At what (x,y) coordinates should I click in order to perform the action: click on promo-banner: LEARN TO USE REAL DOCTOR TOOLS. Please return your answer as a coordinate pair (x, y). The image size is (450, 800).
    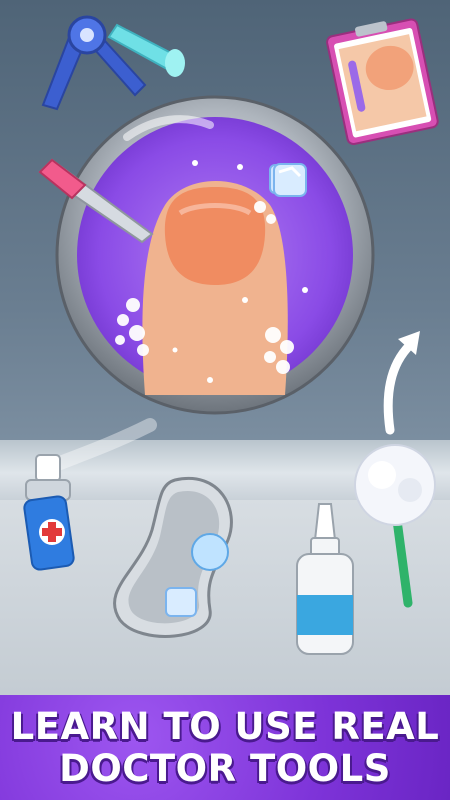
    Looking at the image, I should click on (225, 747).